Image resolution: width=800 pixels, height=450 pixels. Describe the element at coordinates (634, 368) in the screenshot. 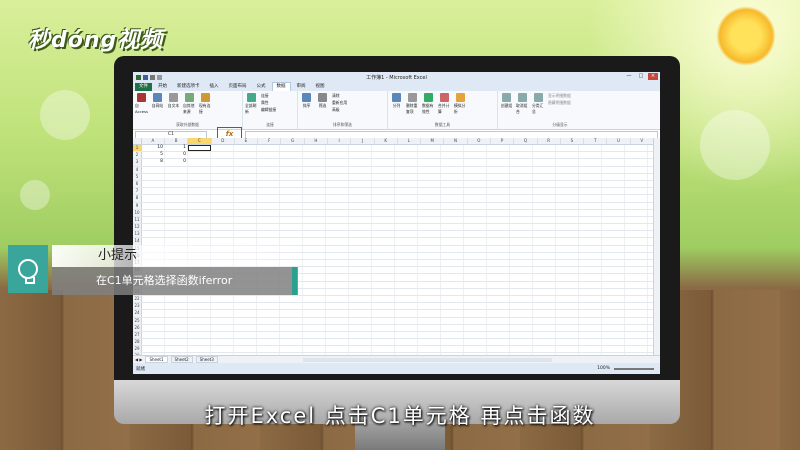

I see `zoom-slider` at that location.